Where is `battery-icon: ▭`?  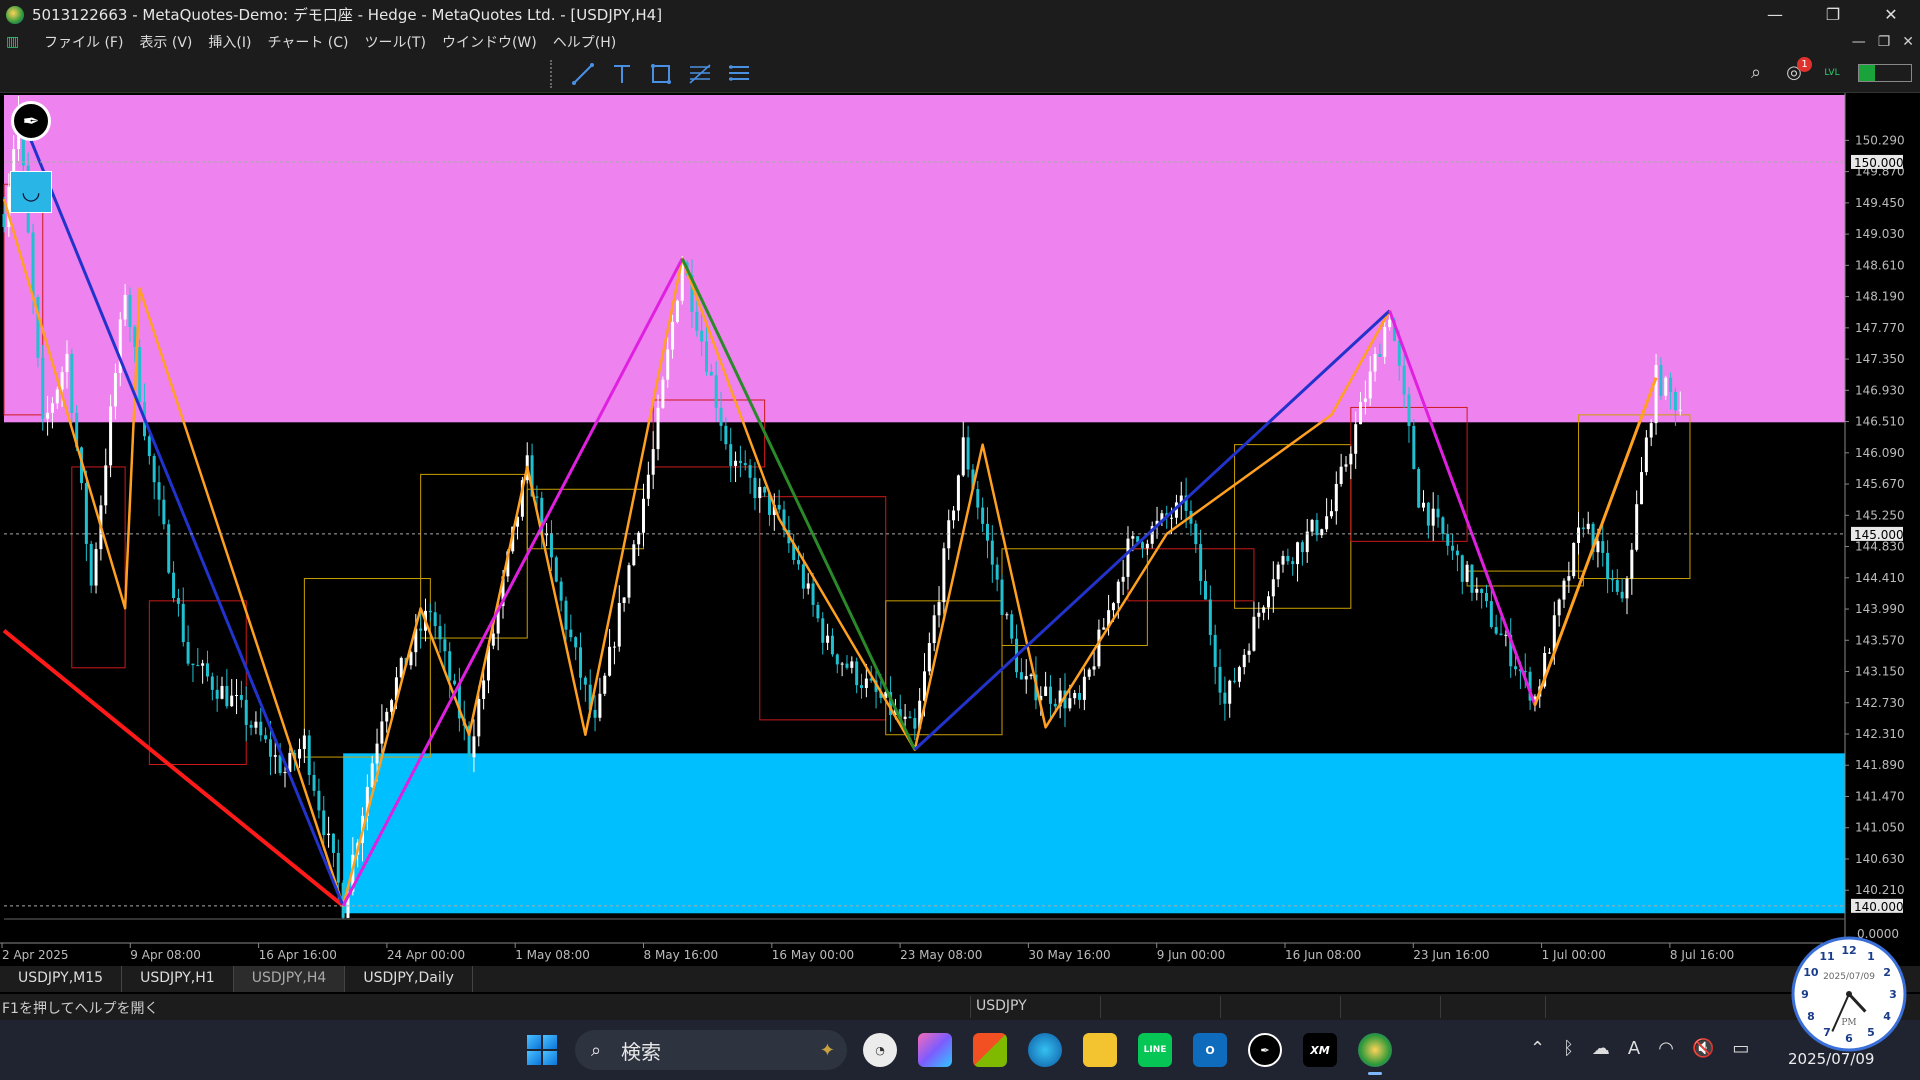 battery-icon: ▭ is located at coordinates (1740, 1048).